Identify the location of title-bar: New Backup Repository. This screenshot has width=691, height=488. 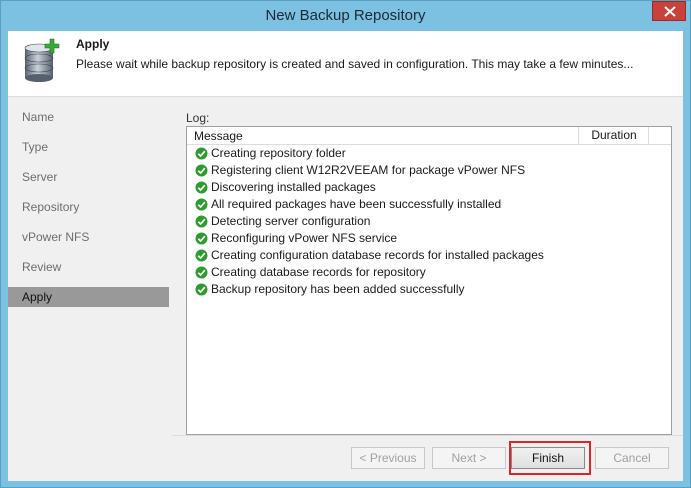
(345, 16).